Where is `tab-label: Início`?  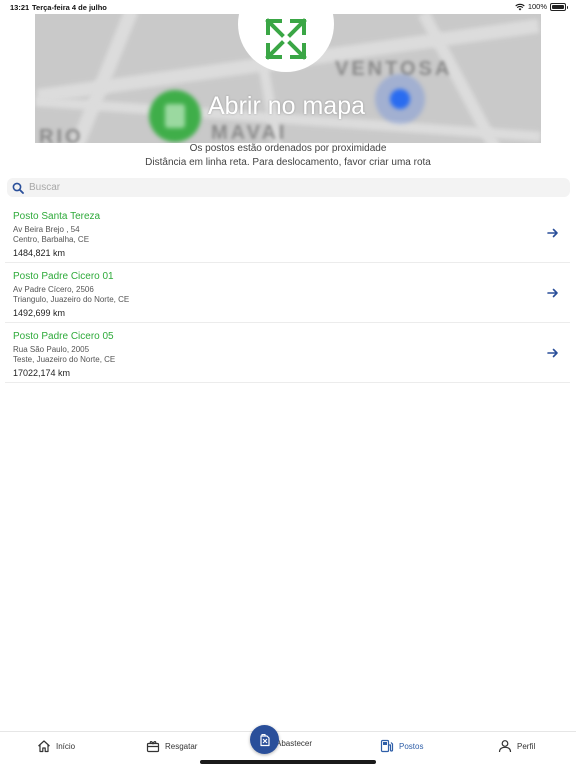 tab-label: Início is located at coordinates (66, 746).